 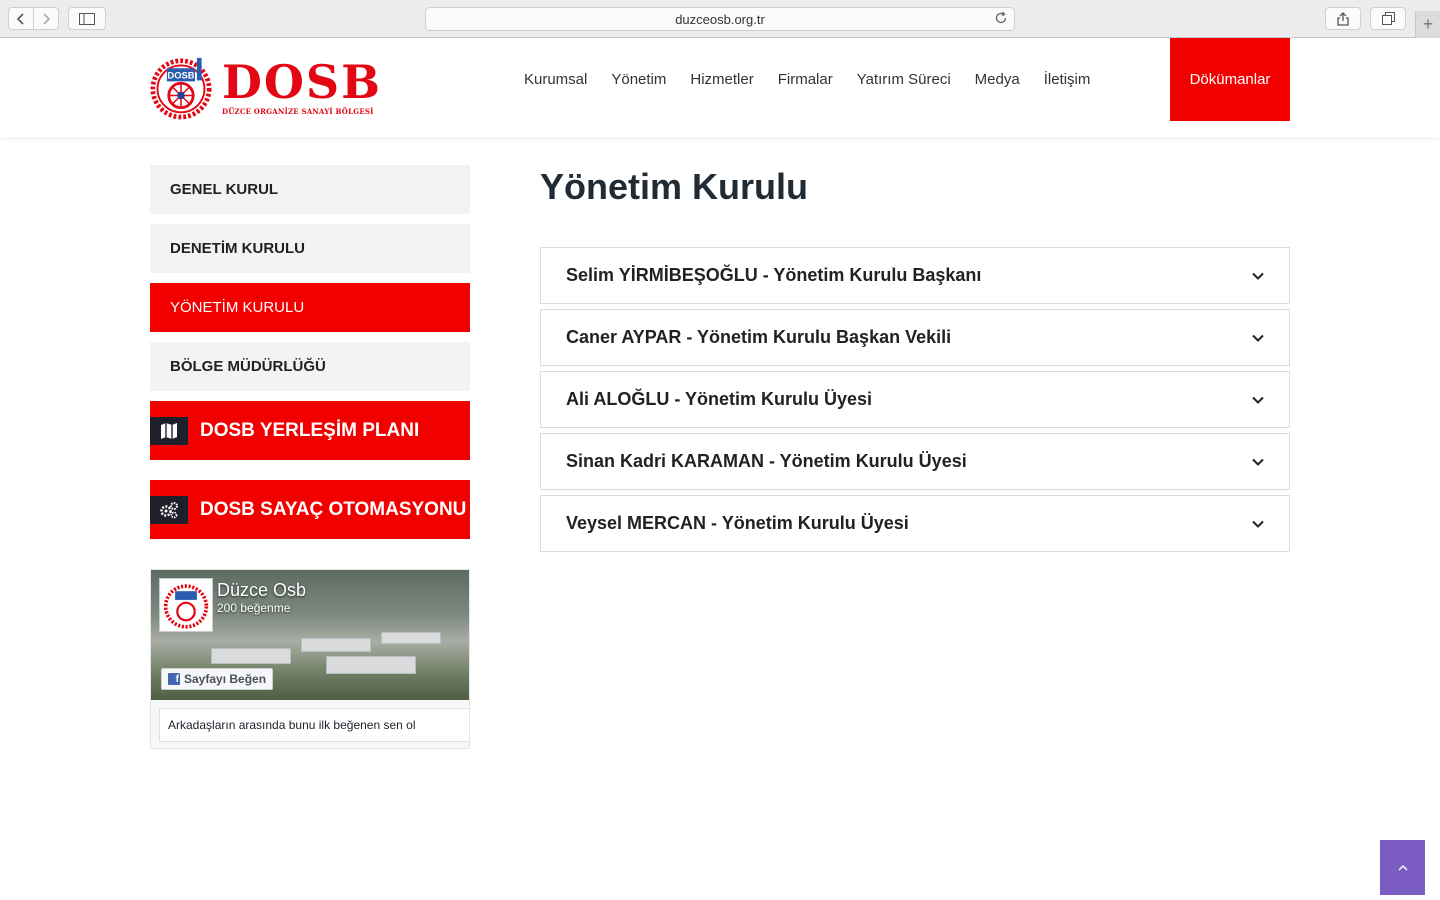 I want to click on share-icon, so click(x=1343, y=18).